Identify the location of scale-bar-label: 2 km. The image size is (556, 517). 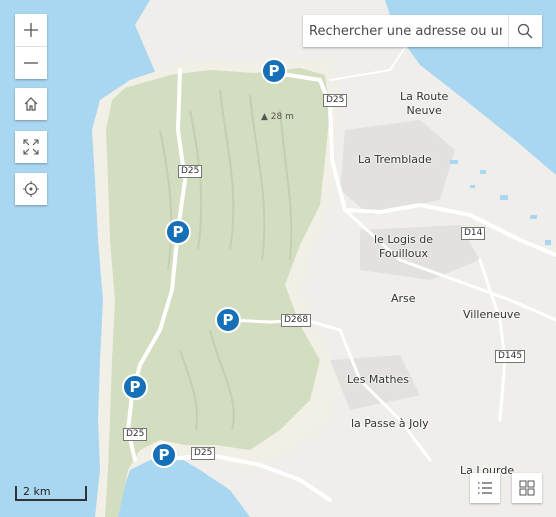
(37, 491).